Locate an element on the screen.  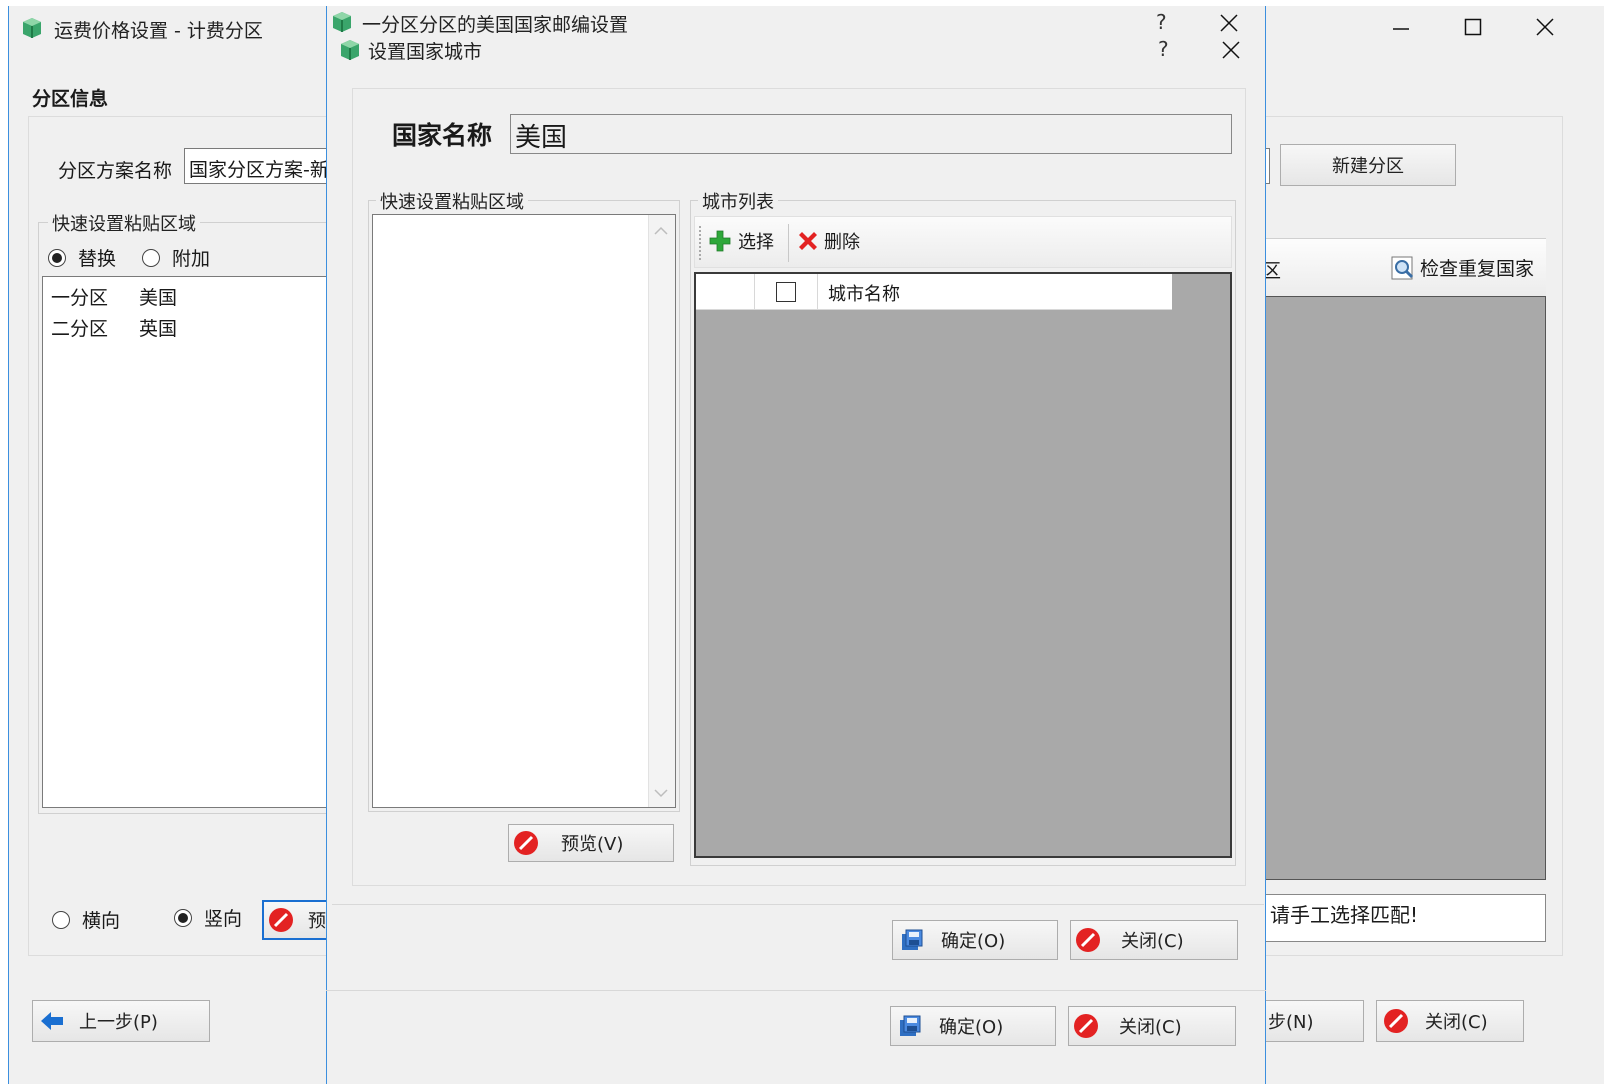
mid-ok-button: 确定(O) is located at coordinates (973, 1026).